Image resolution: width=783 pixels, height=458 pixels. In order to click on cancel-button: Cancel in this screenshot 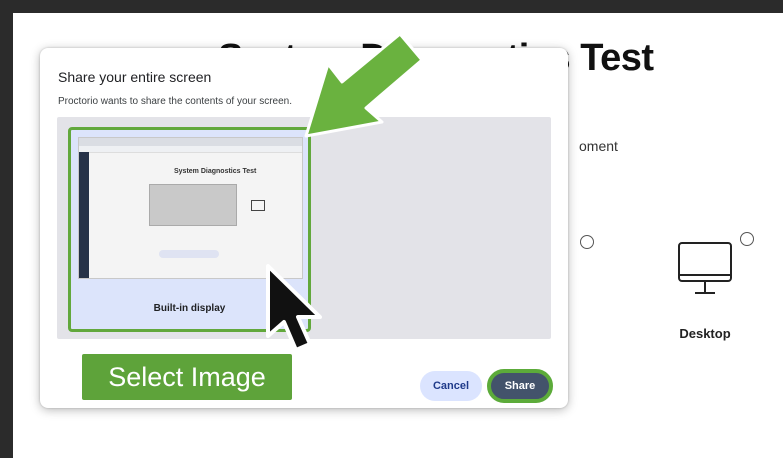, I will do `click(451, 386)`.